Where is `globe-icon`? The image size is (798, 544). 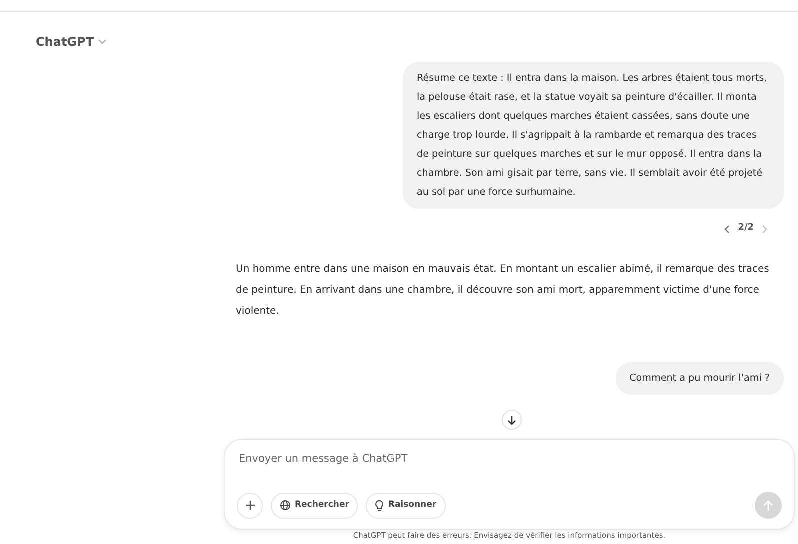
globe-icon is located at coordinates (285, 505).